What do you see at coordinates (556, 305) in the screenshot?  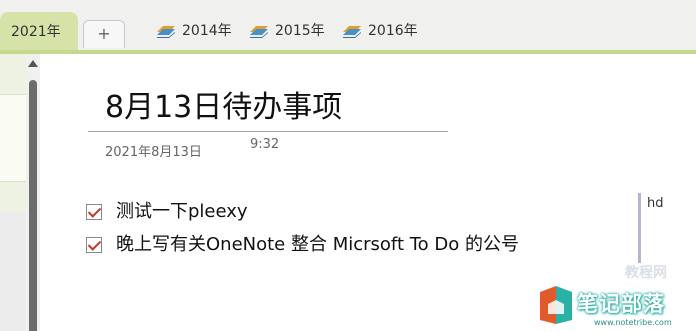 I see `notetribe-logo-icon` at bounding box center [556, 305].